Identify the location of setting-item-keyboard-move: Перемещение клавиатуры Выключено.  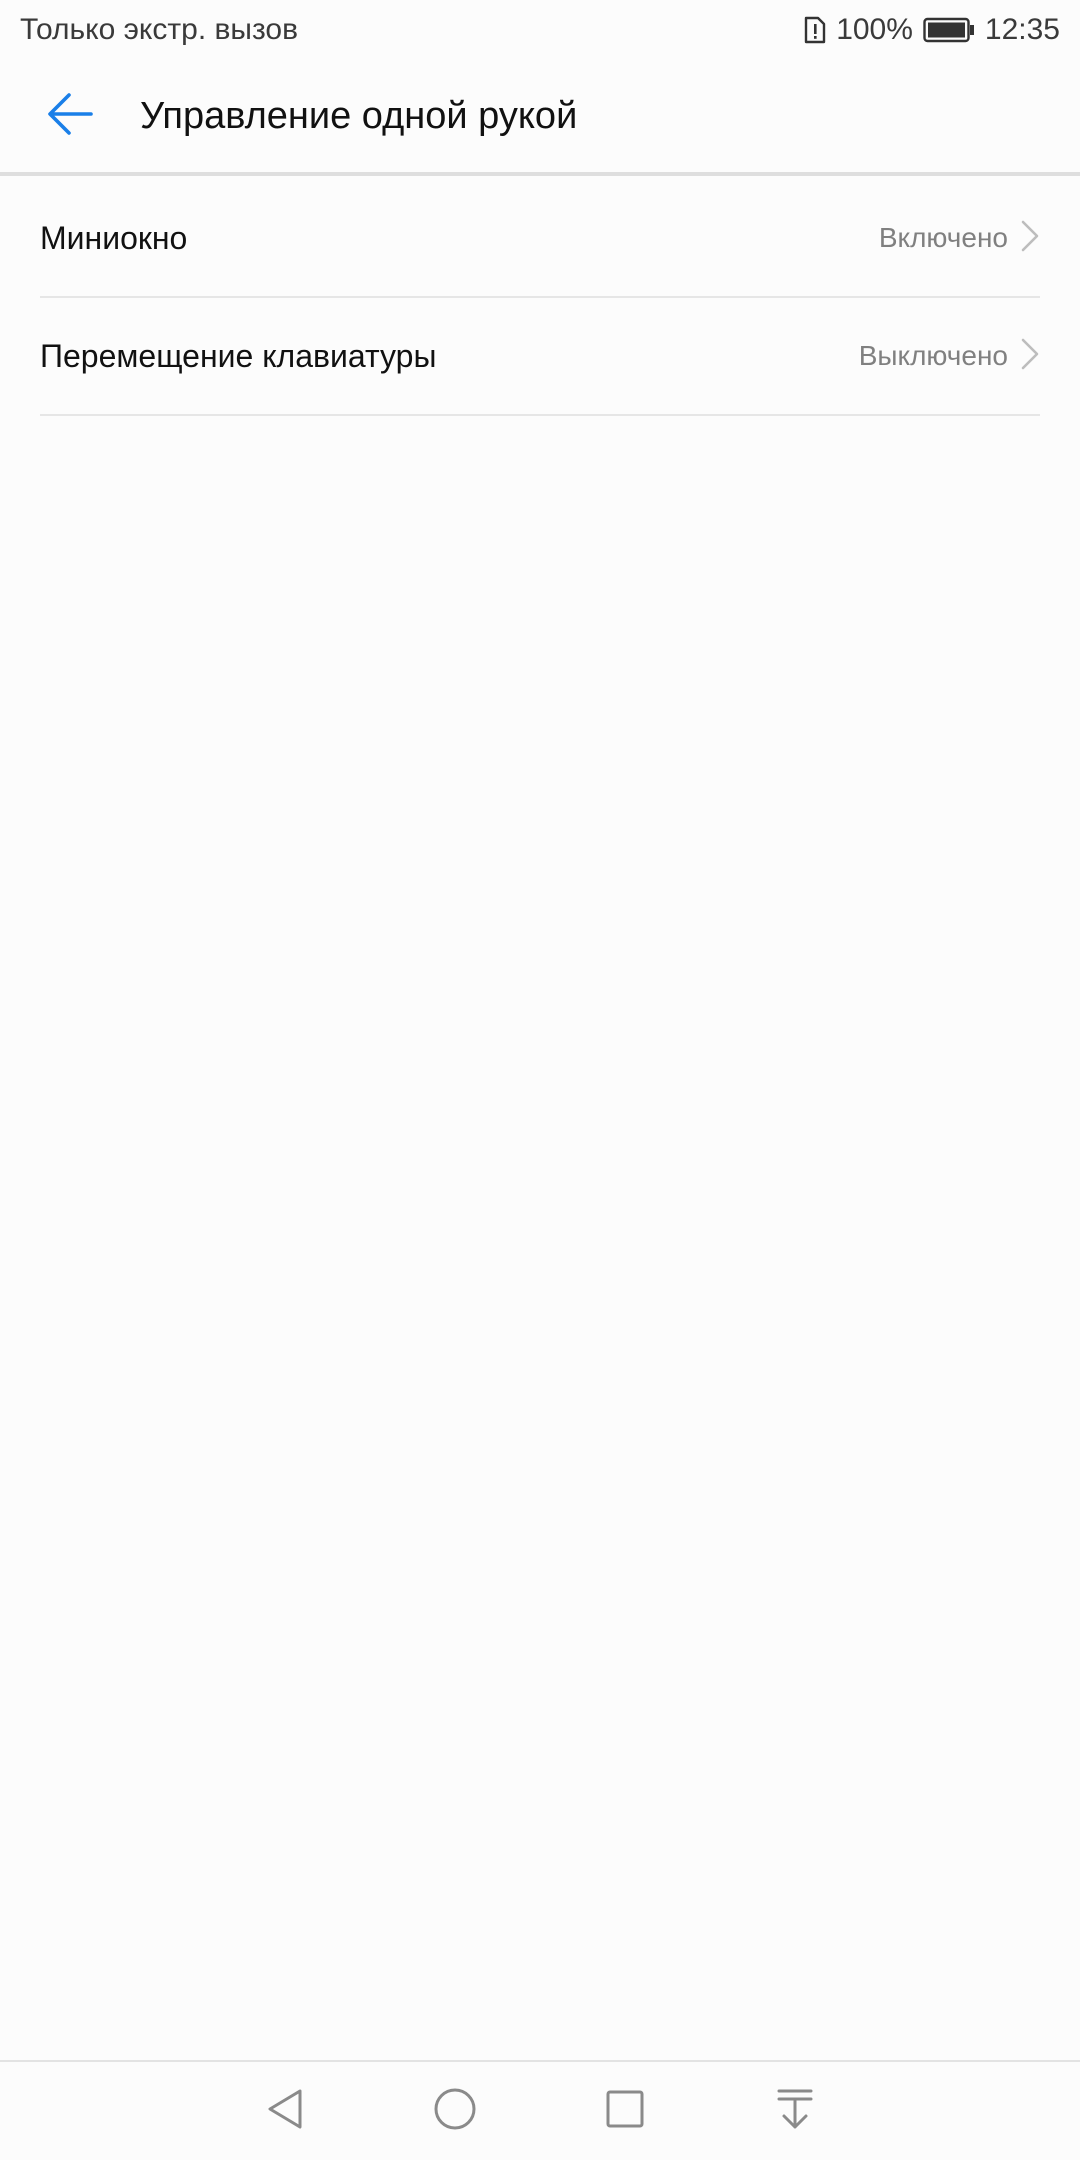
(540, 357).